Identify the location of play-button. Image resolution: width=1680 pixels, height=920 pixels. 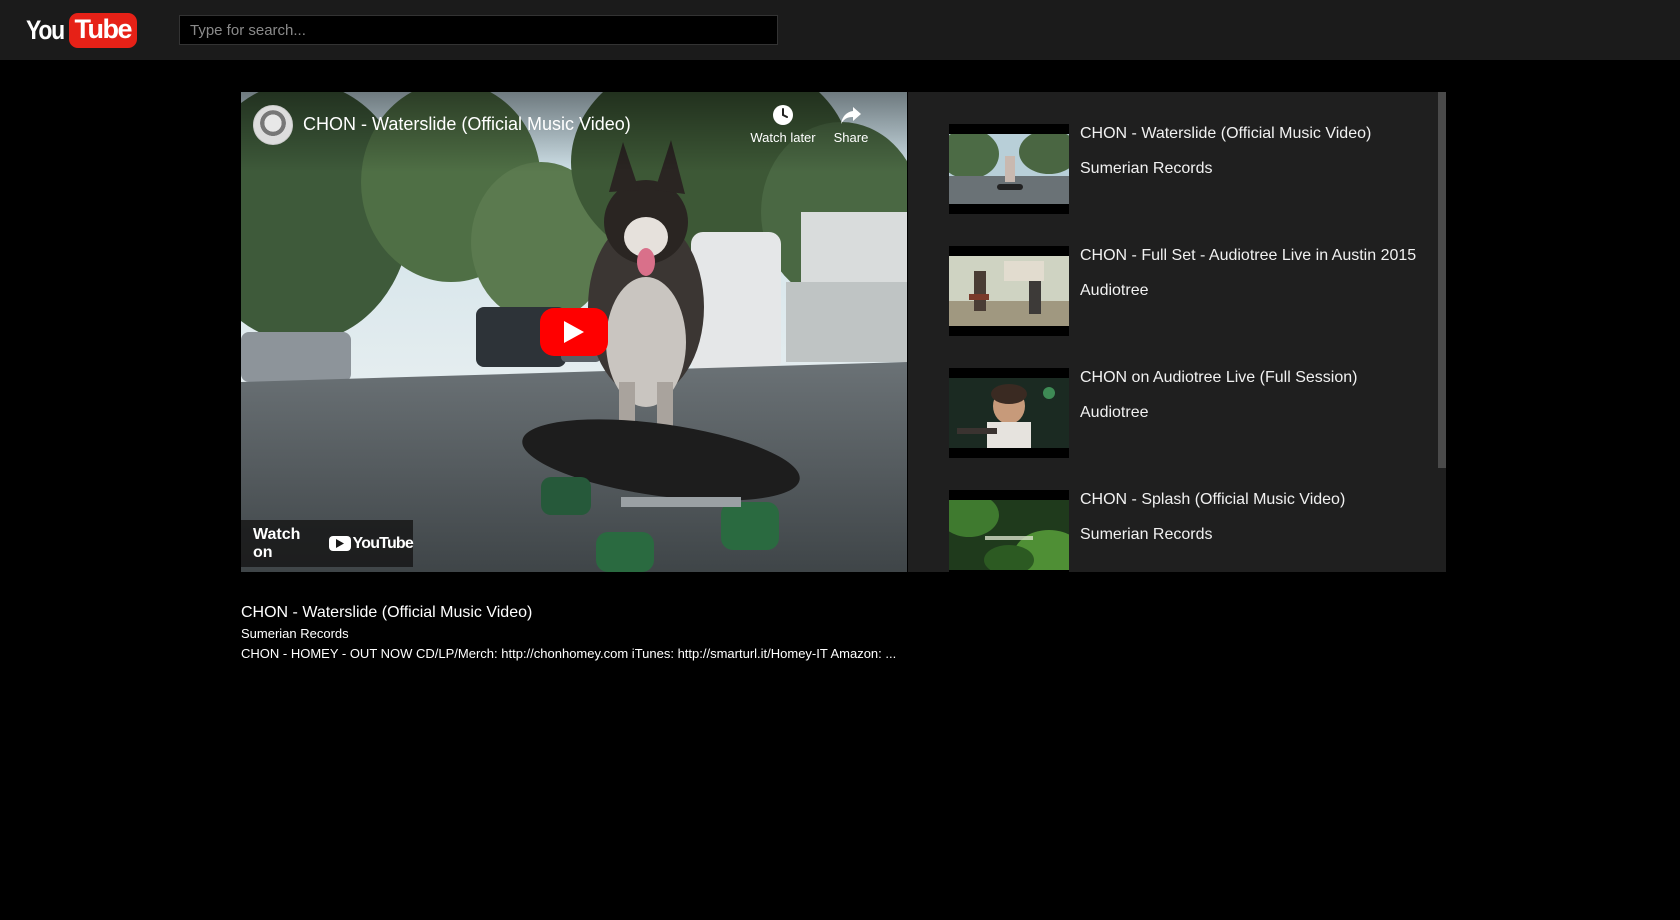
(574, 332).